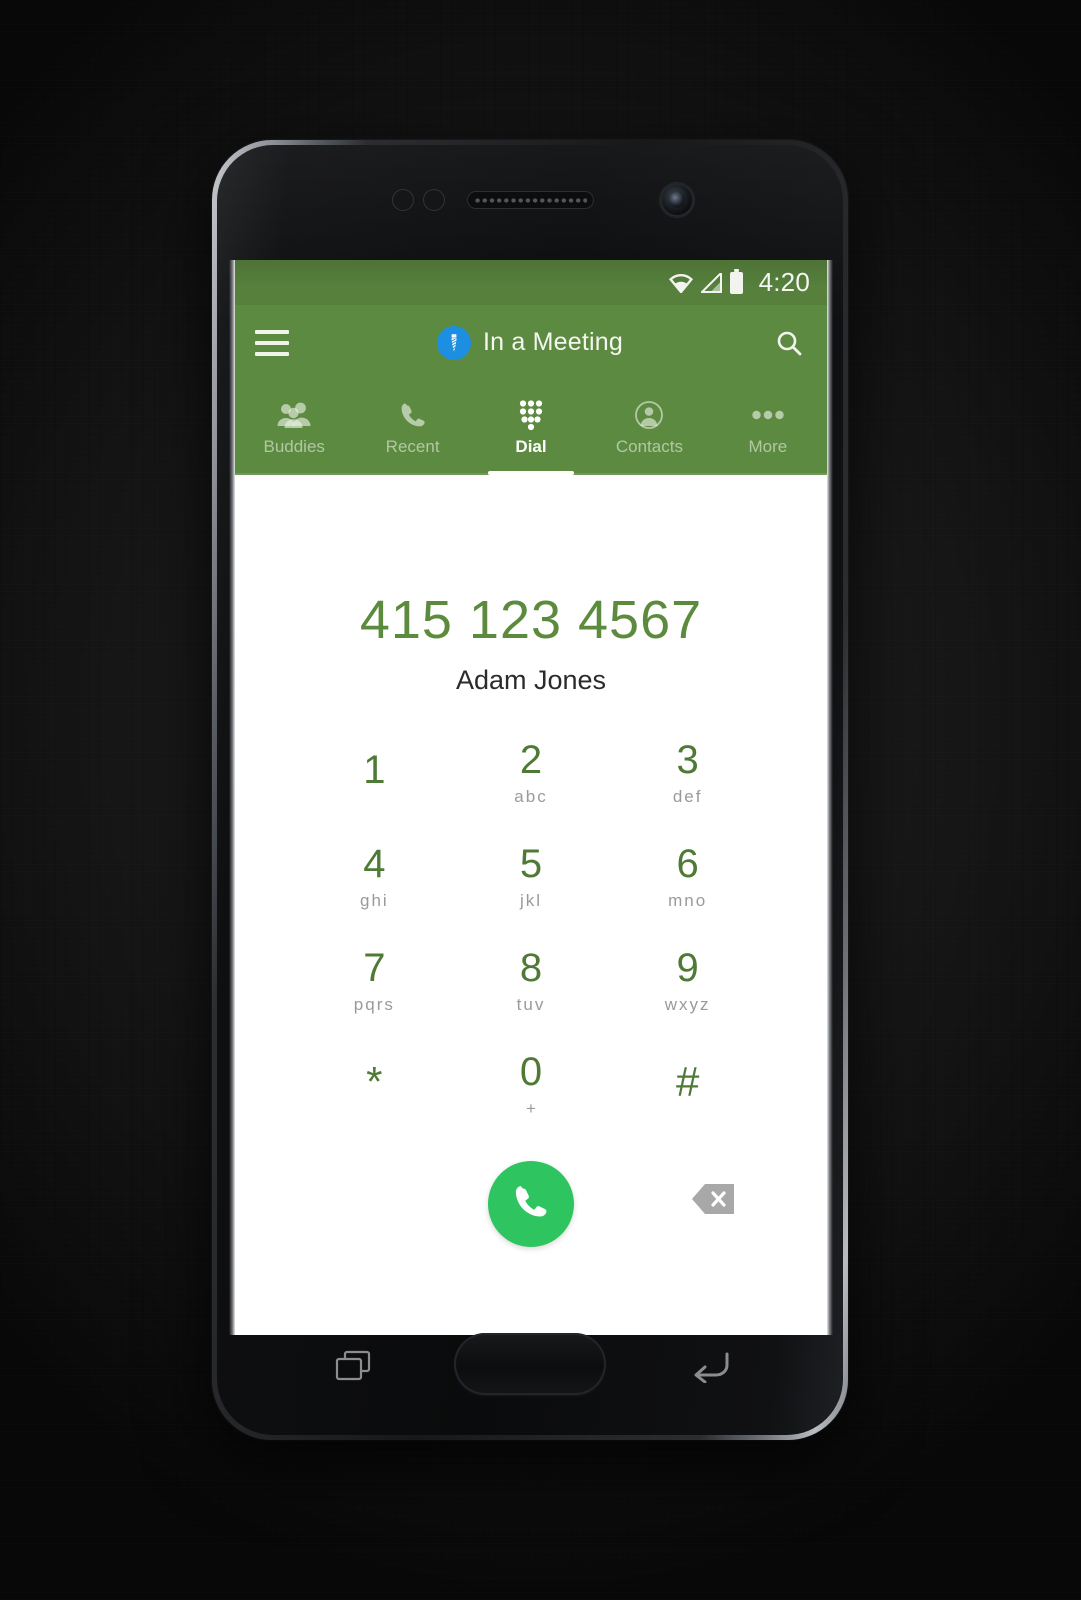 Image resolution: width=1081 pixels, height=1600 pixels. Describe the element at coordinates (374, 900) in the screenshot. I see `key-letters: ghi` at that location.